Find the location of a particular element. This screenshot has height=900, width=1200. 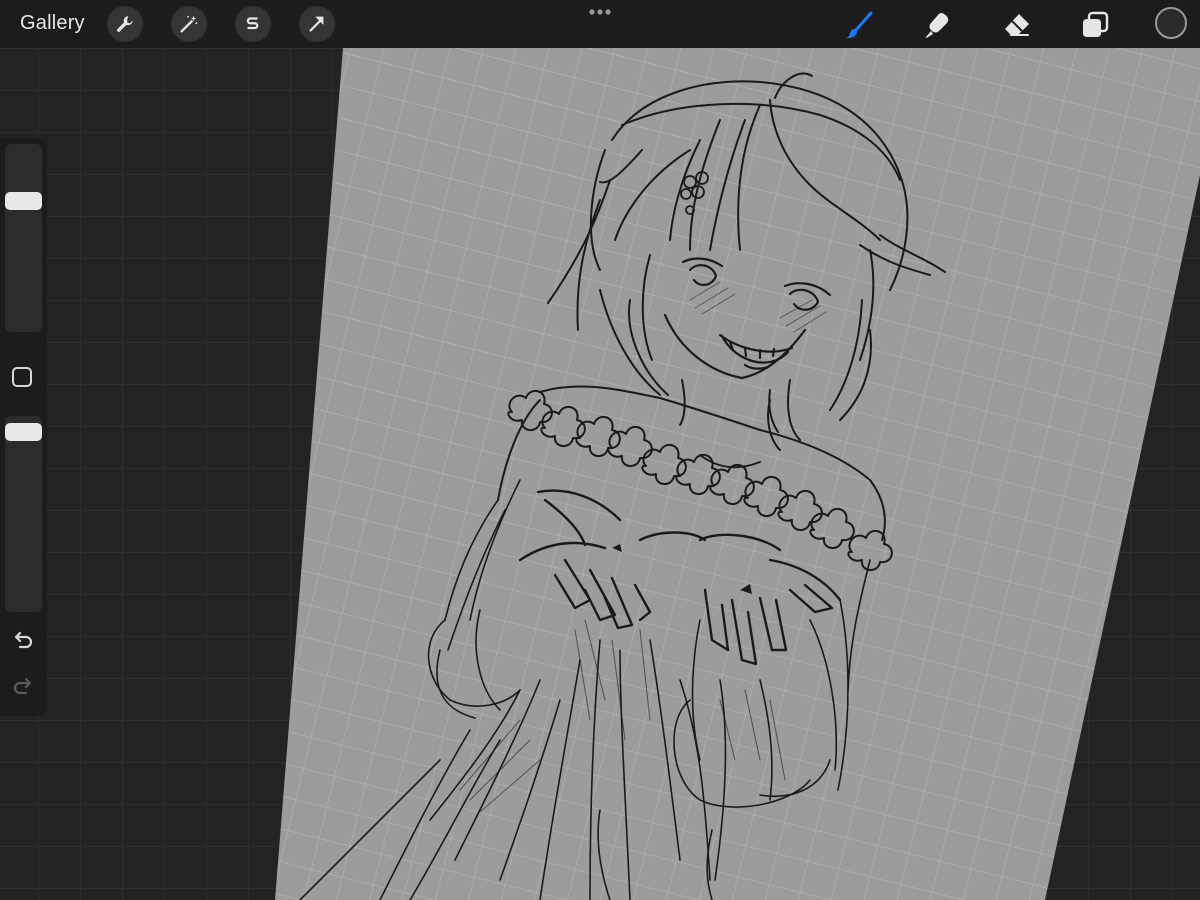

actions-button is located at coordinates (125, 24).